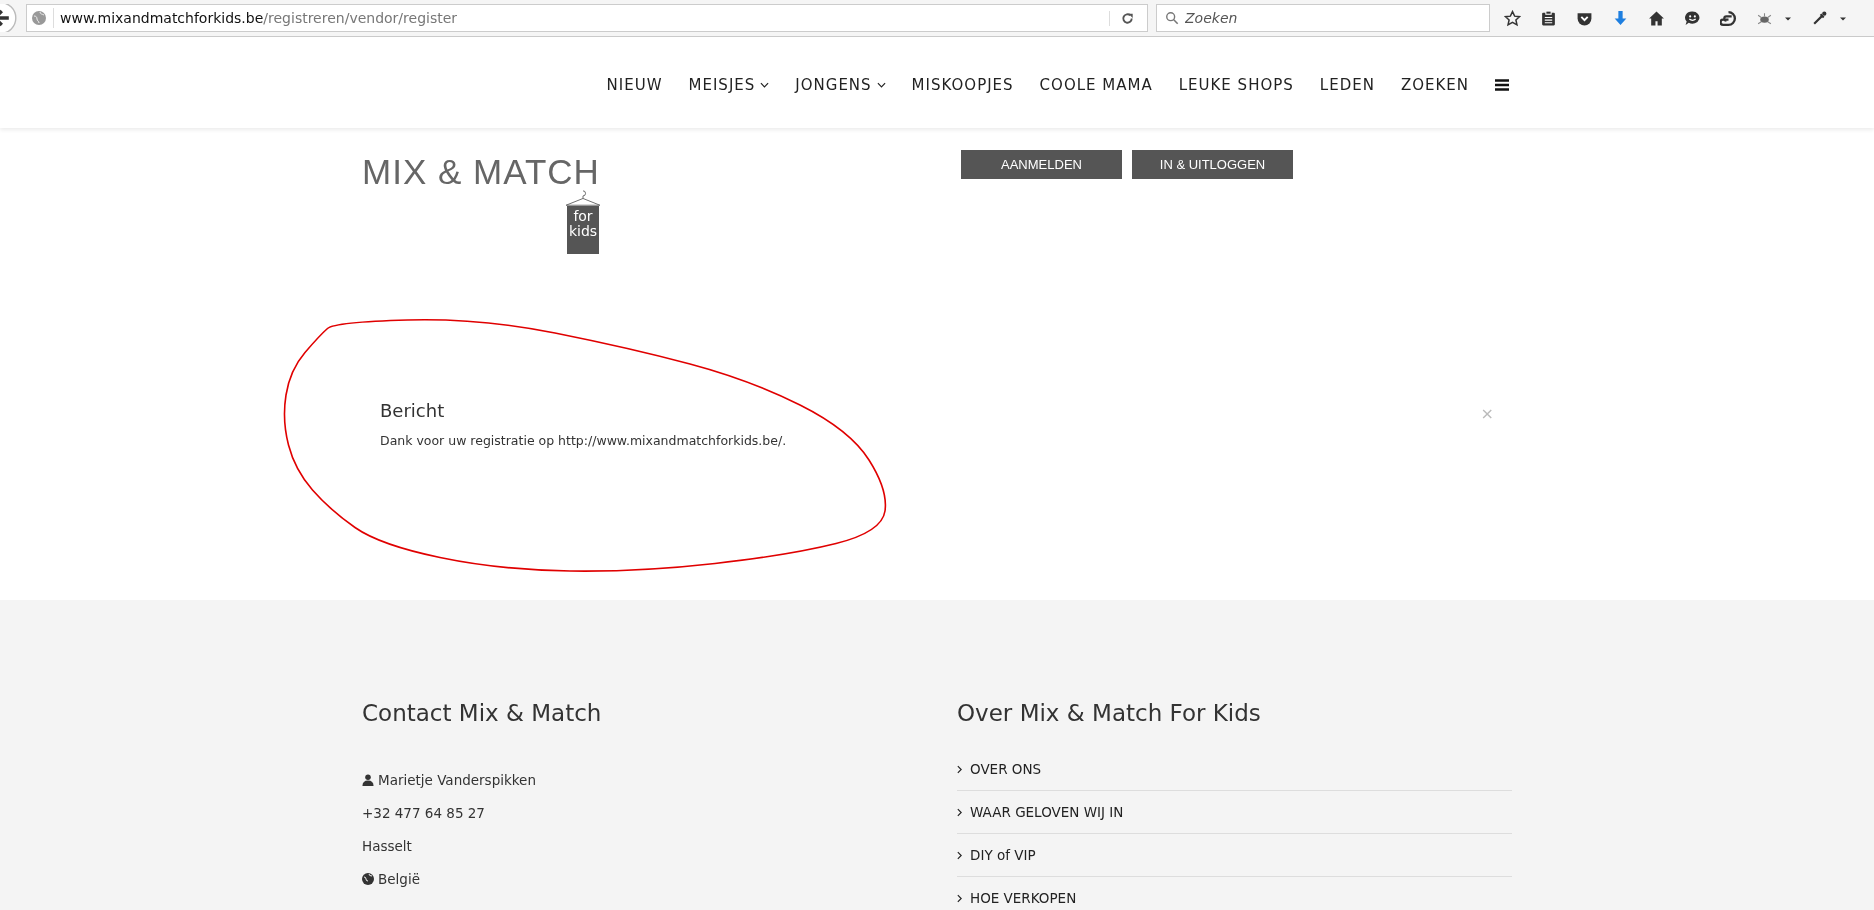 This screenshot has height=910, width=1874. What do you see at coordinates (481, 172) in the screenshot?
I see `logo-text: MIX & MATCH` at bounding box center [481, 172].